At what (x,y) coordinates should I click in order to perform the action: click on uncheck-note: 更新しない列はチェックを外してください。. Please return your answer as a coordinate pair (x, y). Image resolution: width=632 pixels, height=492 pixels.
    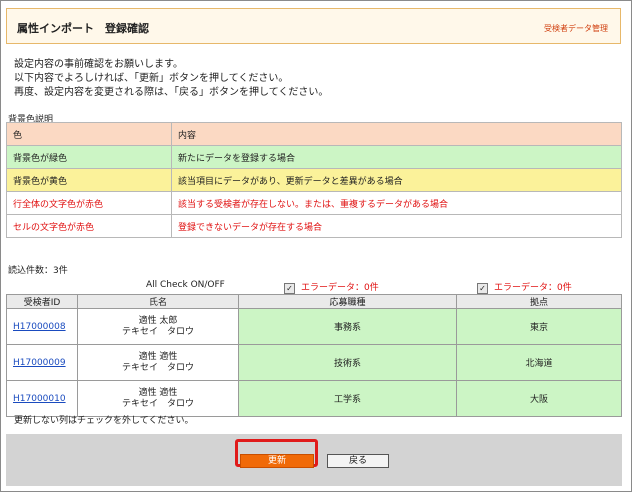
    Looking at the image, I should click on (104, 421).